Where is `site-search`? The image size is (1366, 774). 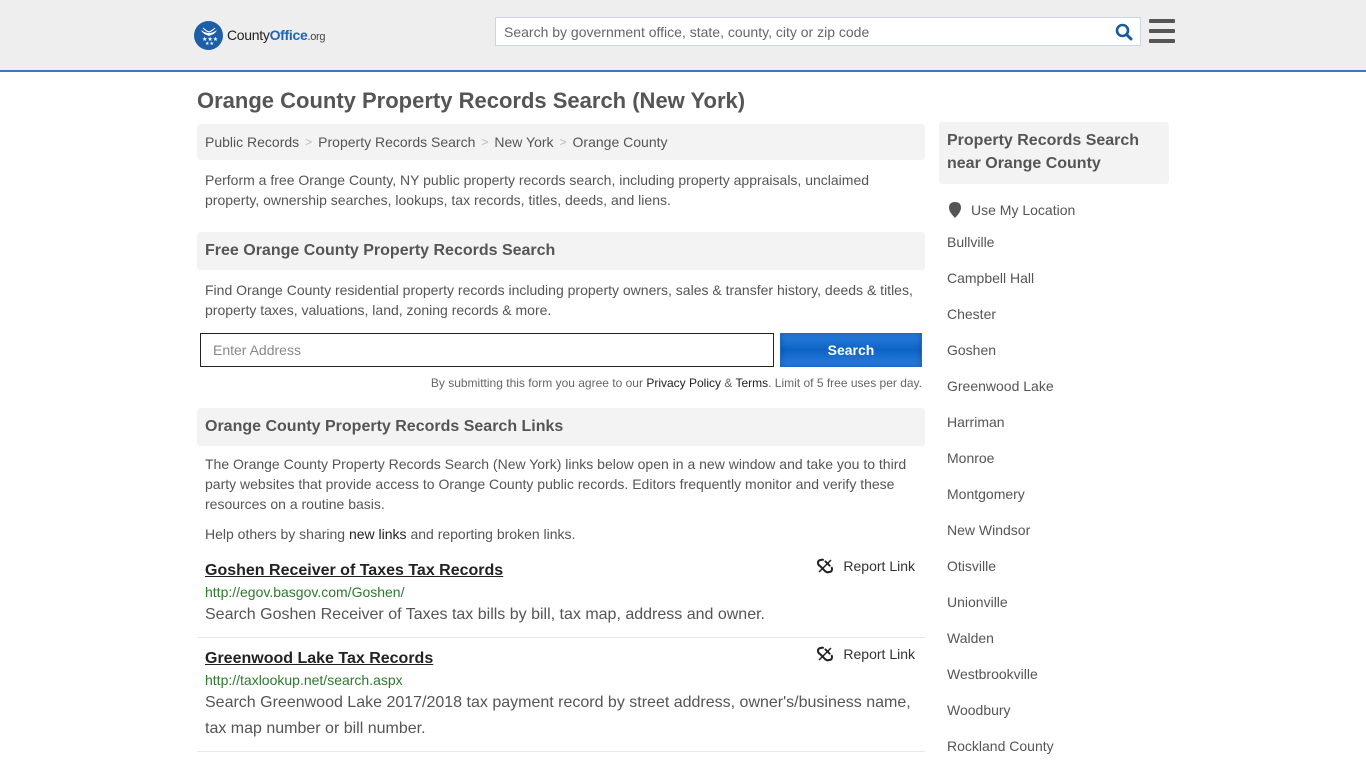
site-search is located at coordinates (818, 31).